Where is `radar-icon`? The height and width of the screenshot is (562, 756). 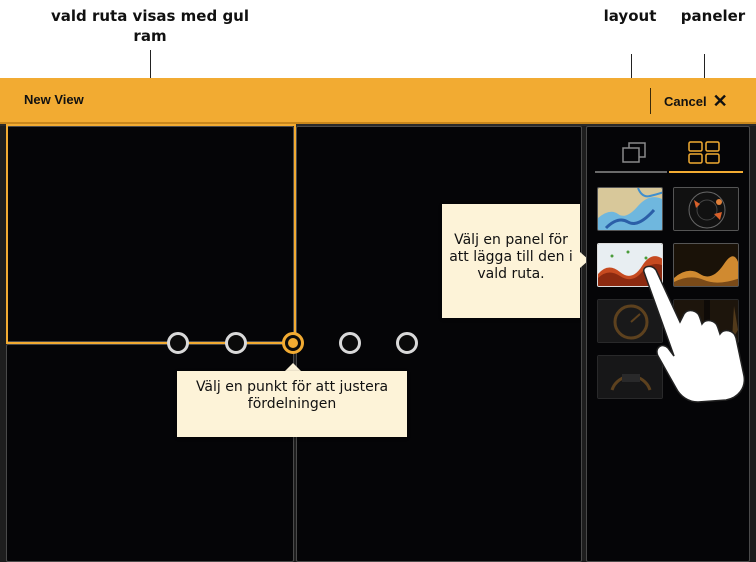
radar-icon is located at coordinates (706, 209).